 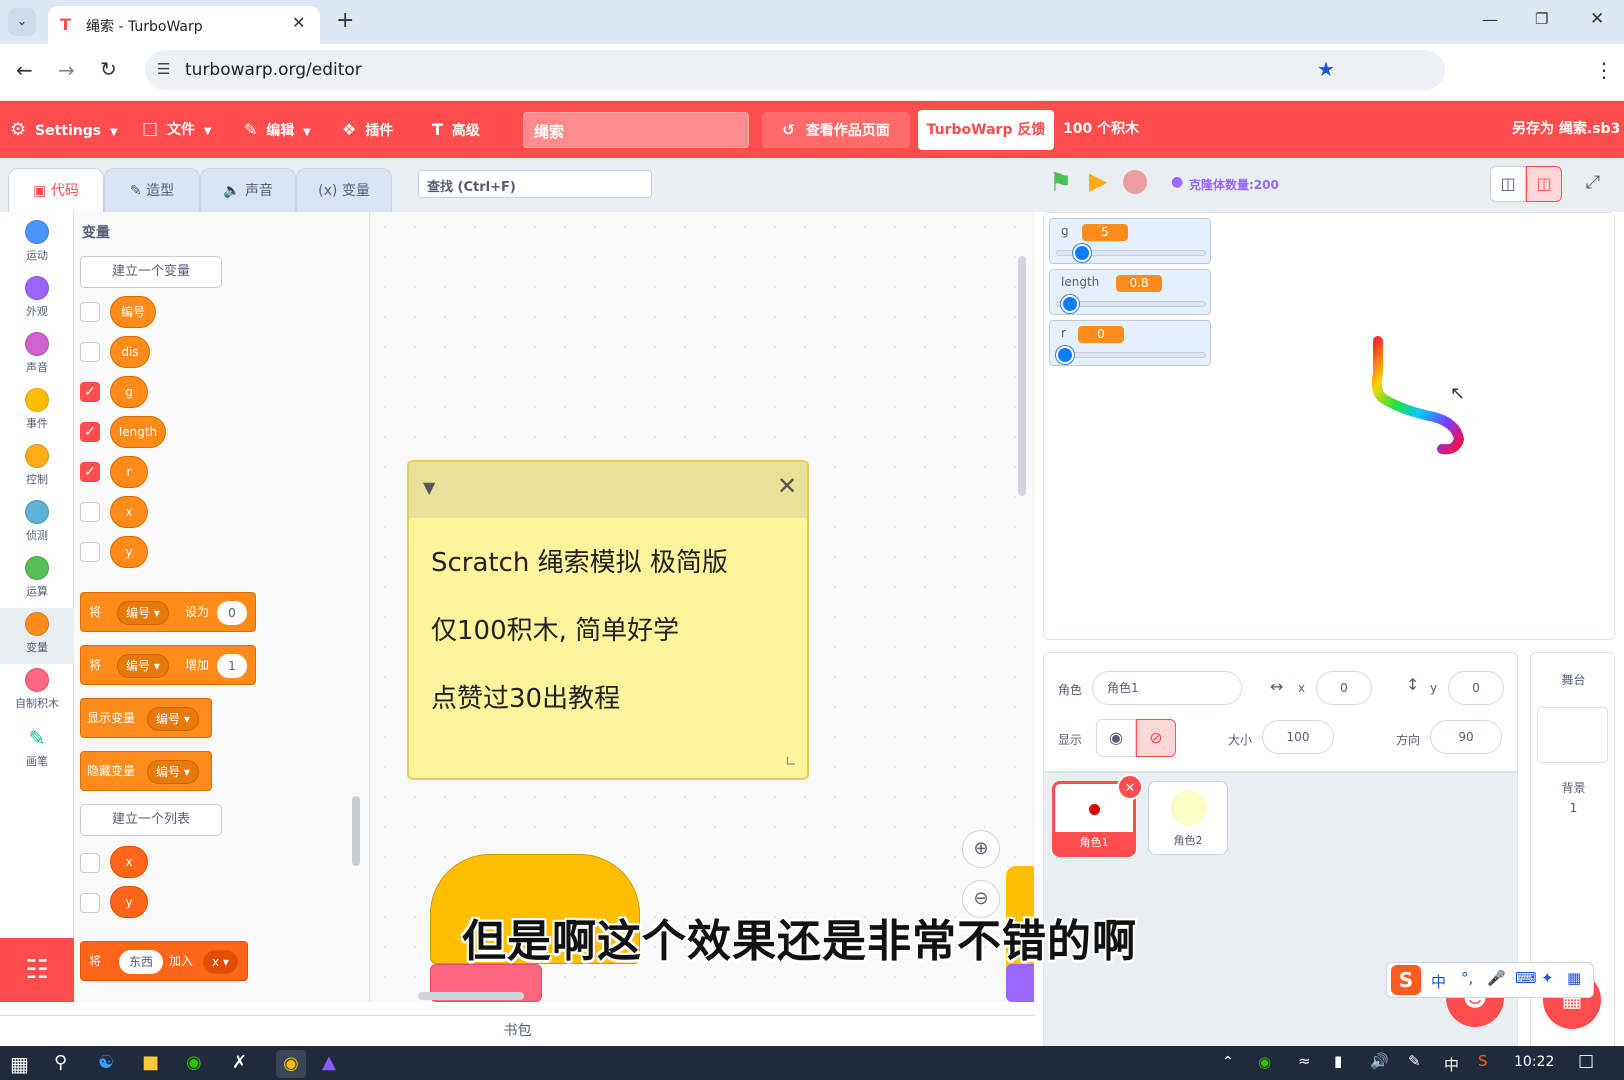 I want to click on backpack: 书包, so click(x=517, y=1030).